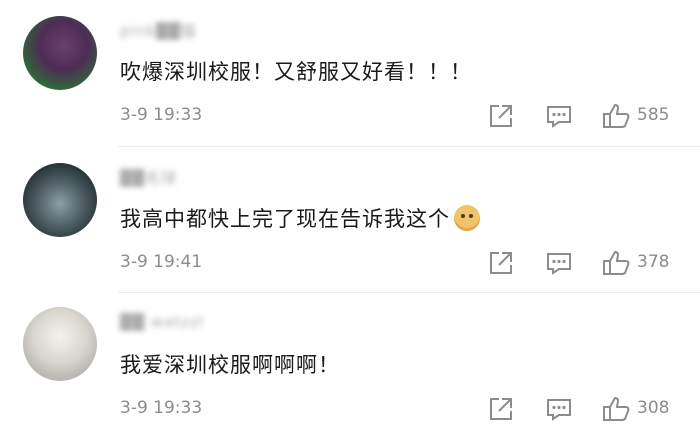  I want to click on username: ██ watzzl, so click(162, 322).